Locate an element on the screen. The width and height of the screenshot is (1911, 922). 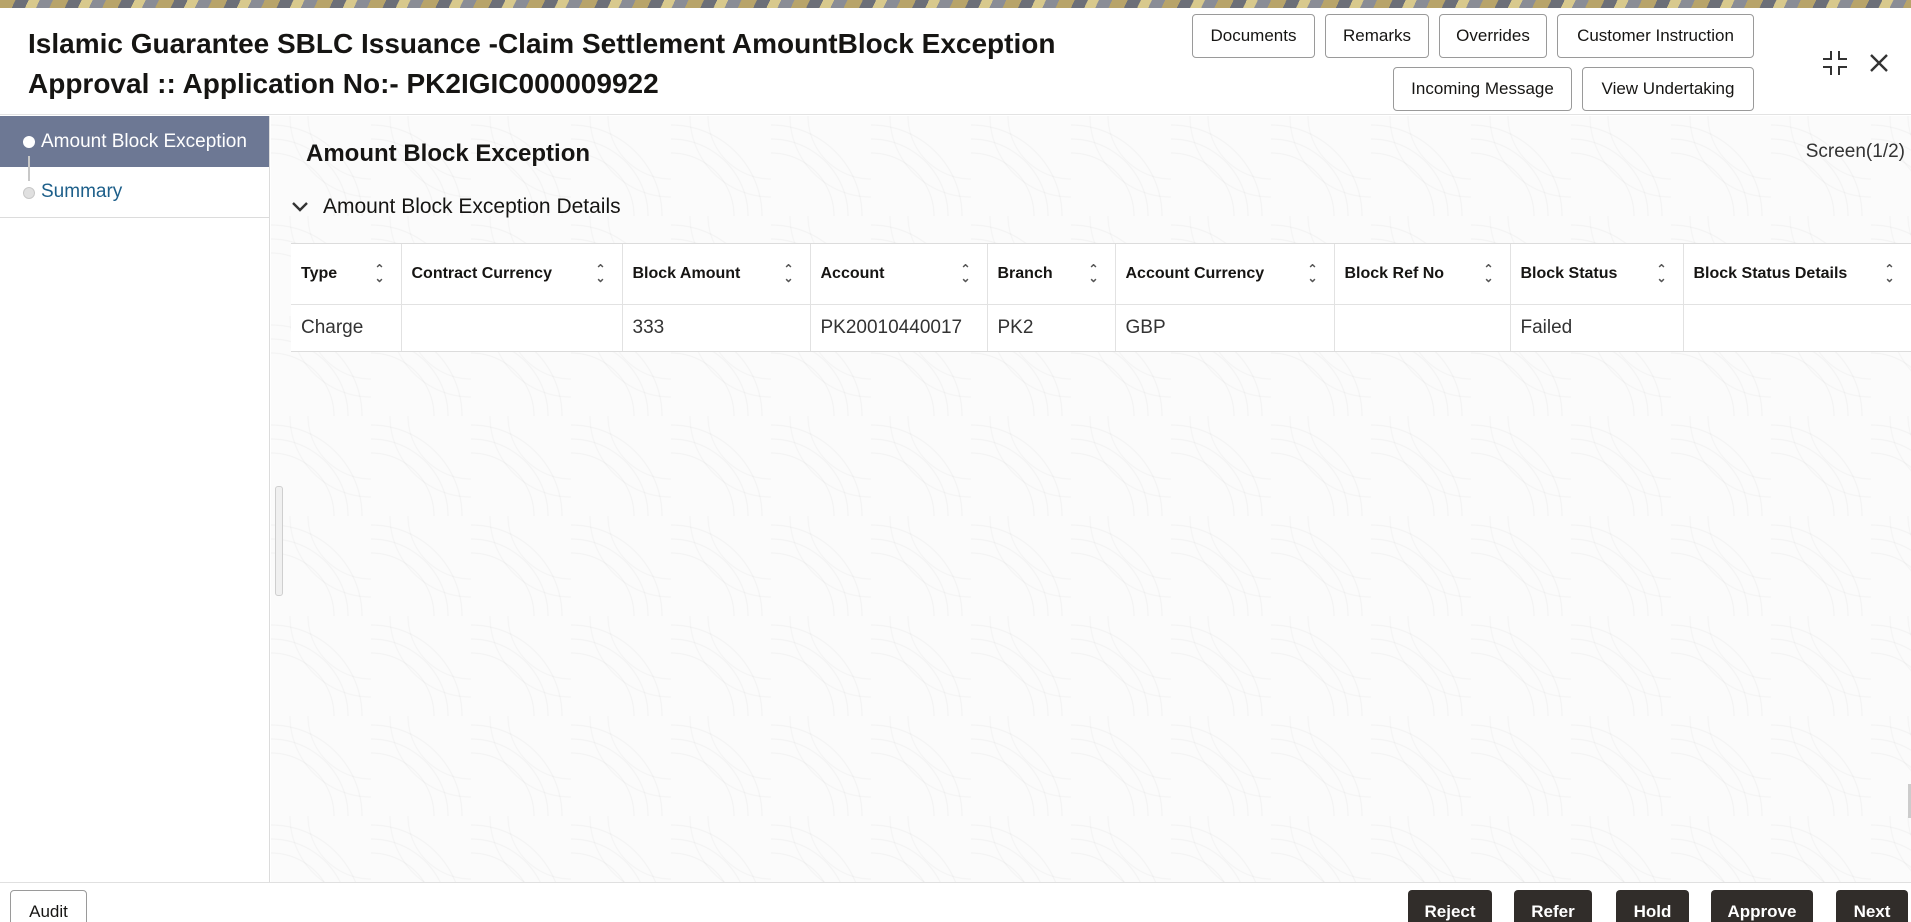
cell-block-amount: 333 is located at coordinates (716, 327).